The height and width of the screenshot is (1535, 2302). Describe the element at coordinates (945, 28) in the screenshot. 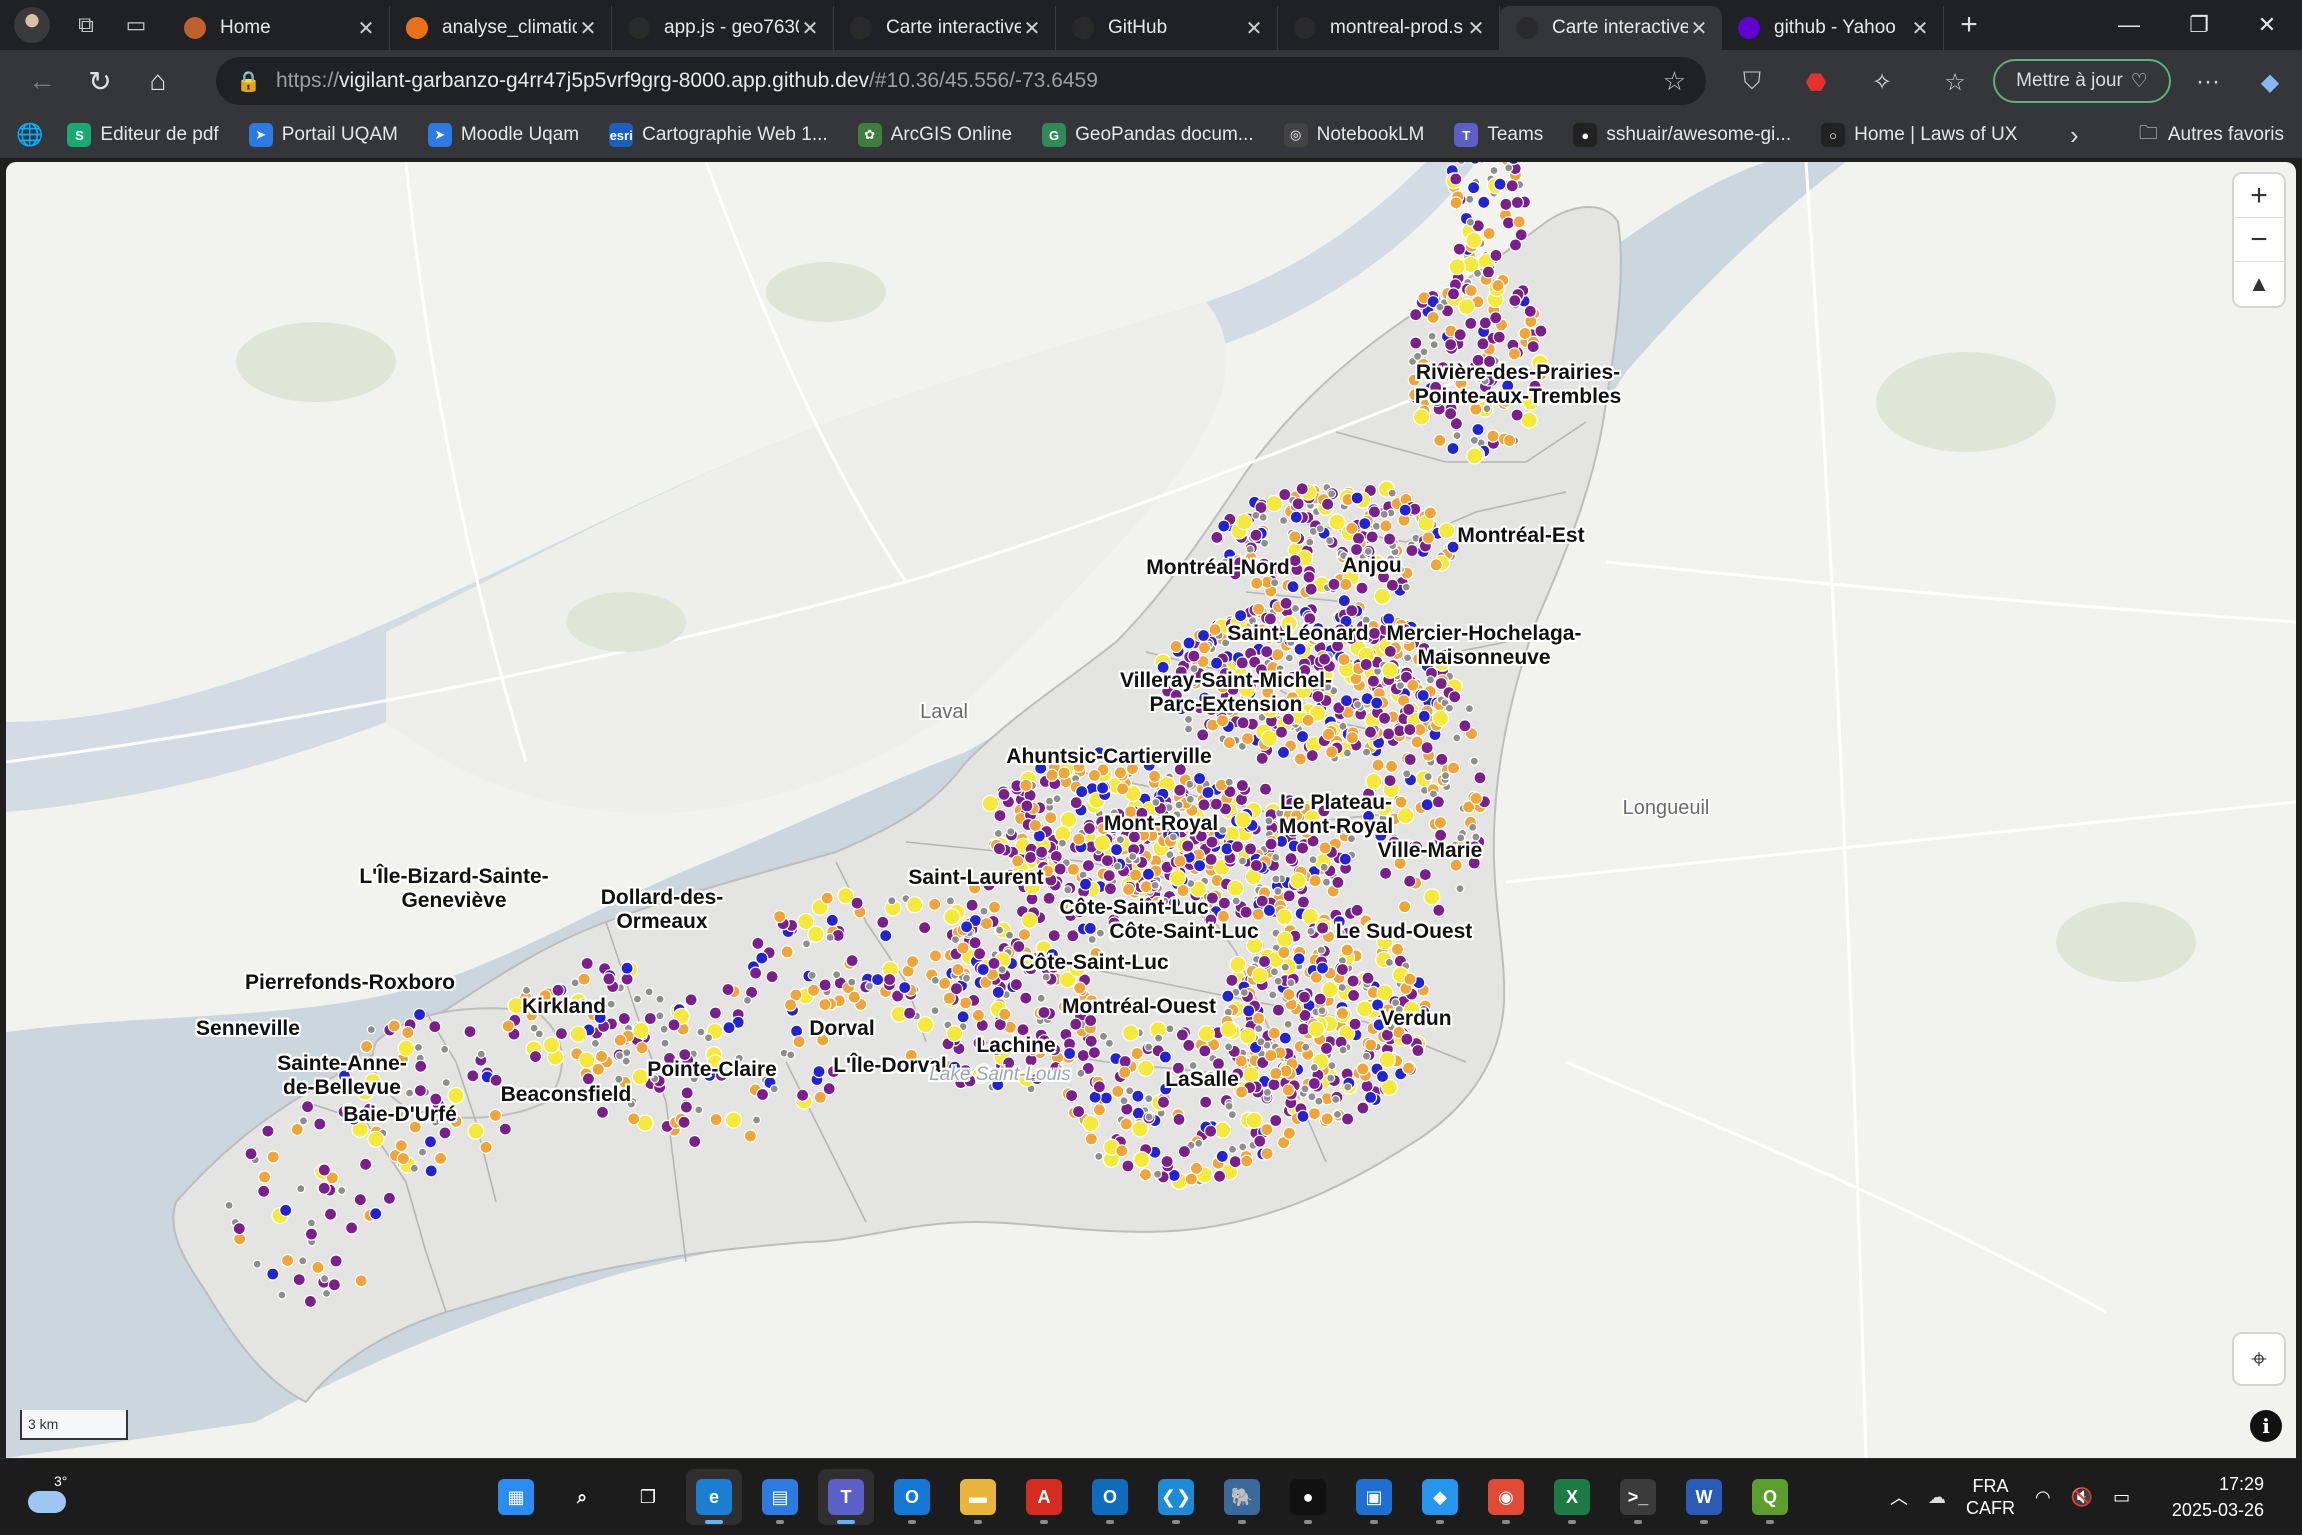

I see `browser-tab: Carte interactive ✕` at that location.